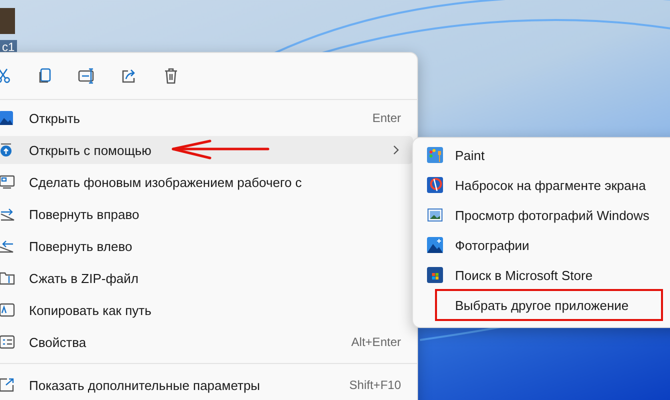 The height and width of the screenshot is (400, 670). What do you see at coordinates (206, 385) in the screenshot?
I see `menu-item: Показать дополнительные параметры Shift+F10` at bounding box center [206, 385].